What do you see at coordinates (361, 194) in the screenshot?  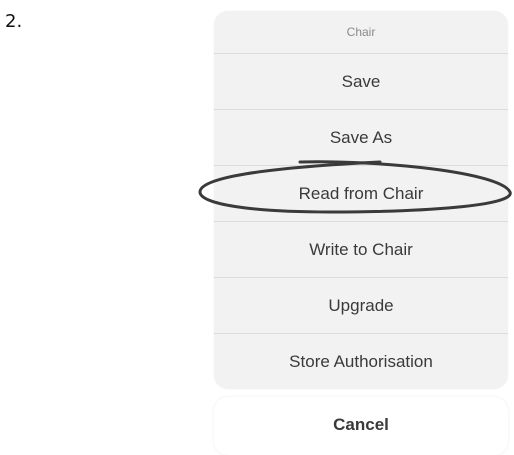 I see `read-from-chair-button: Read from Chair` at bounding box center [361, 194].